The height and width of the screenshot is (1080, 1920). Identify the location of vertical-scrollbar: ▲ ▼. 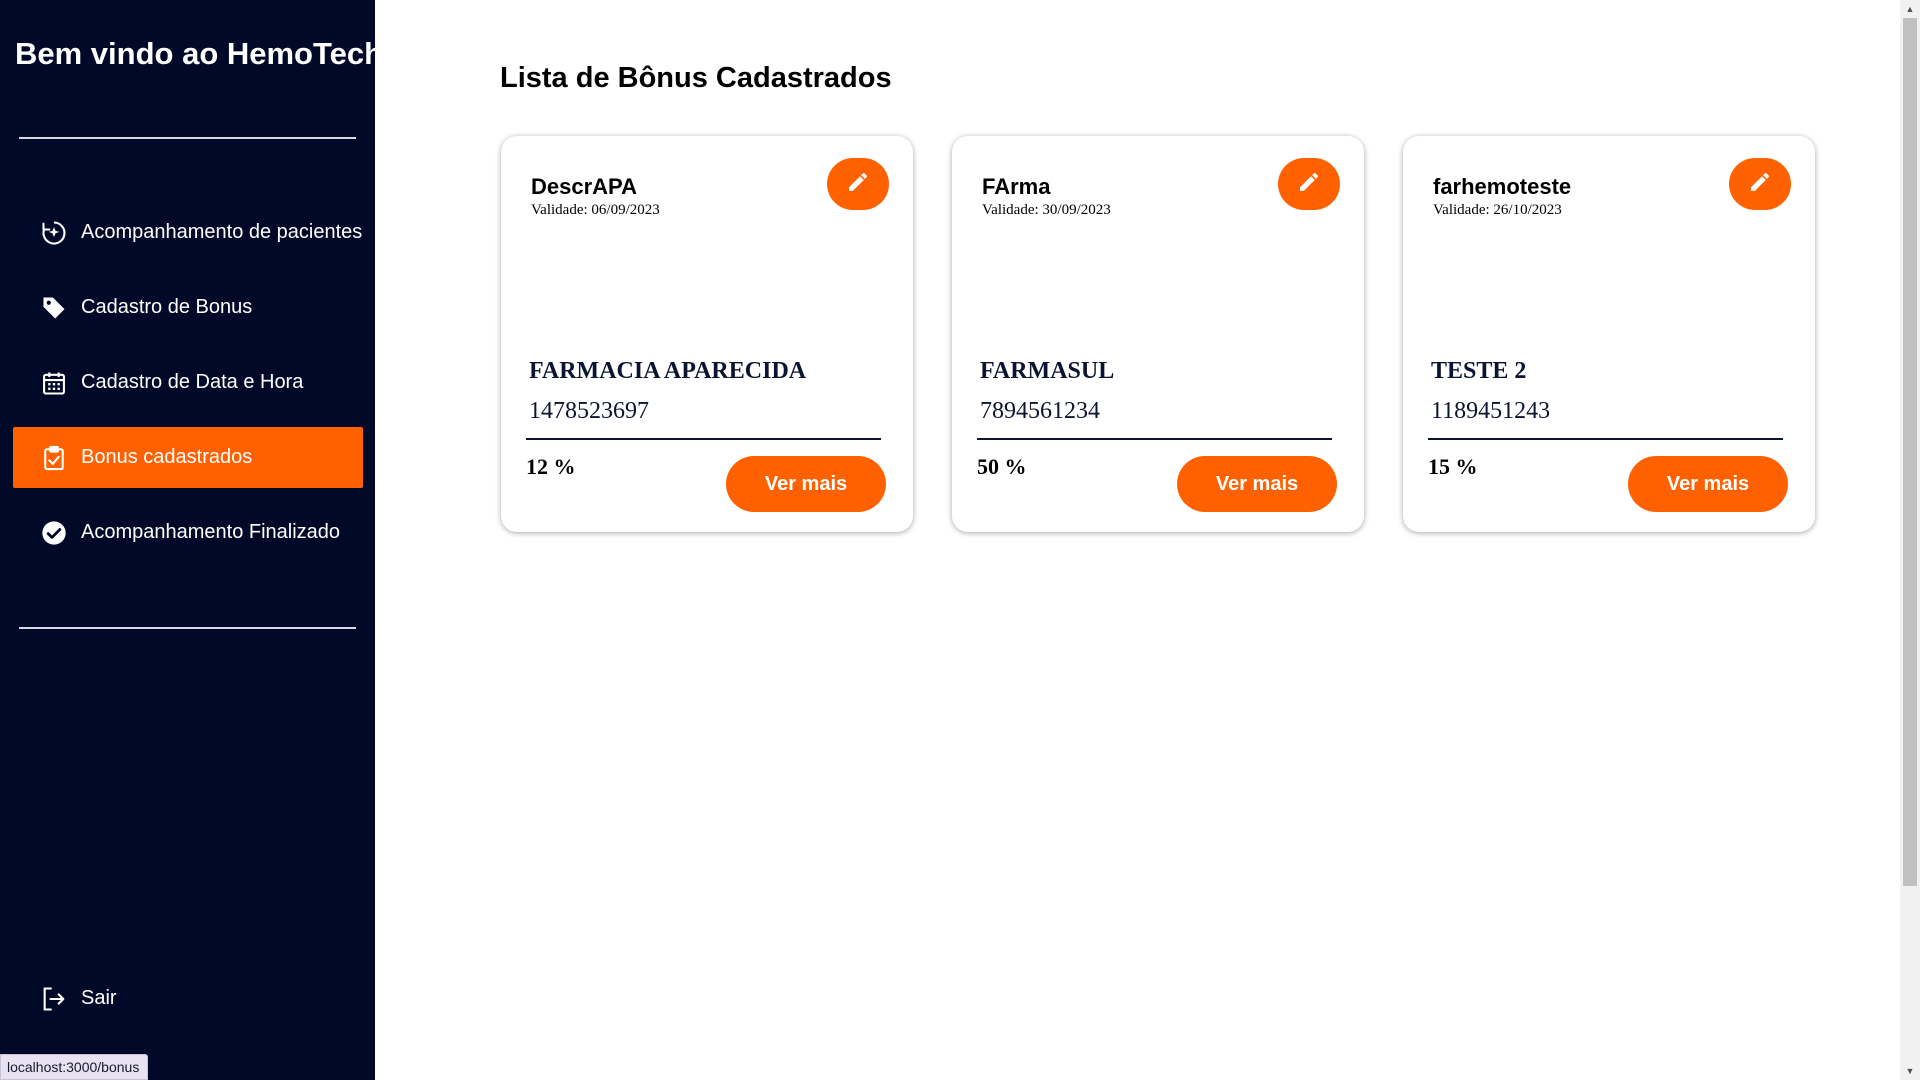
(1910, 540).